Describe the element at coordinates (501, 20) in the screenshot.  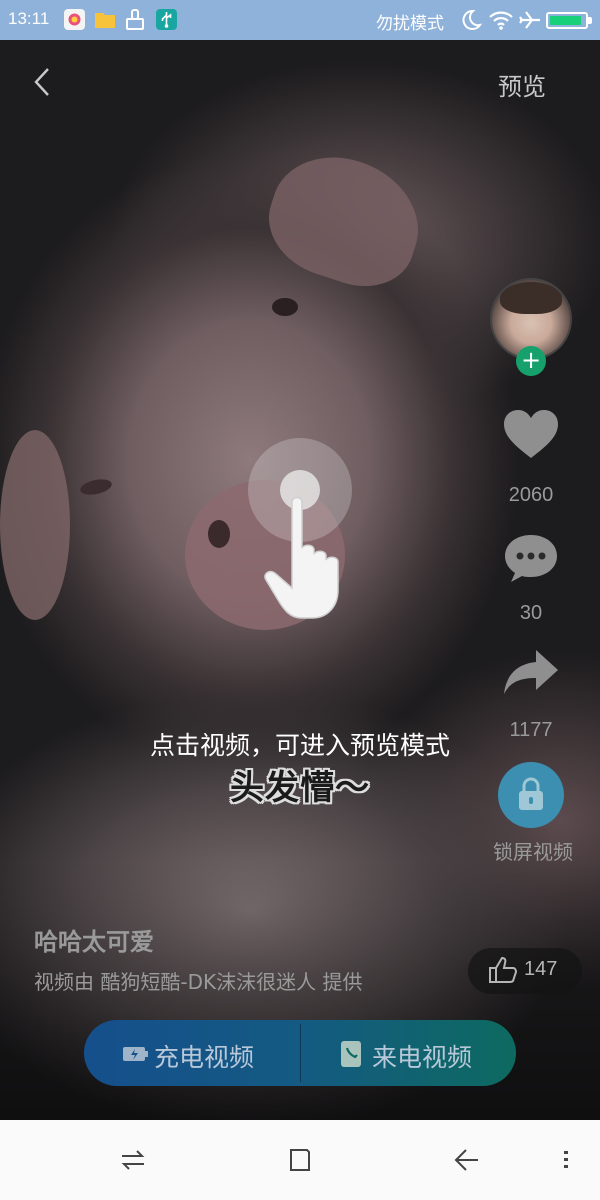
I see `wifi-icon` at that location.